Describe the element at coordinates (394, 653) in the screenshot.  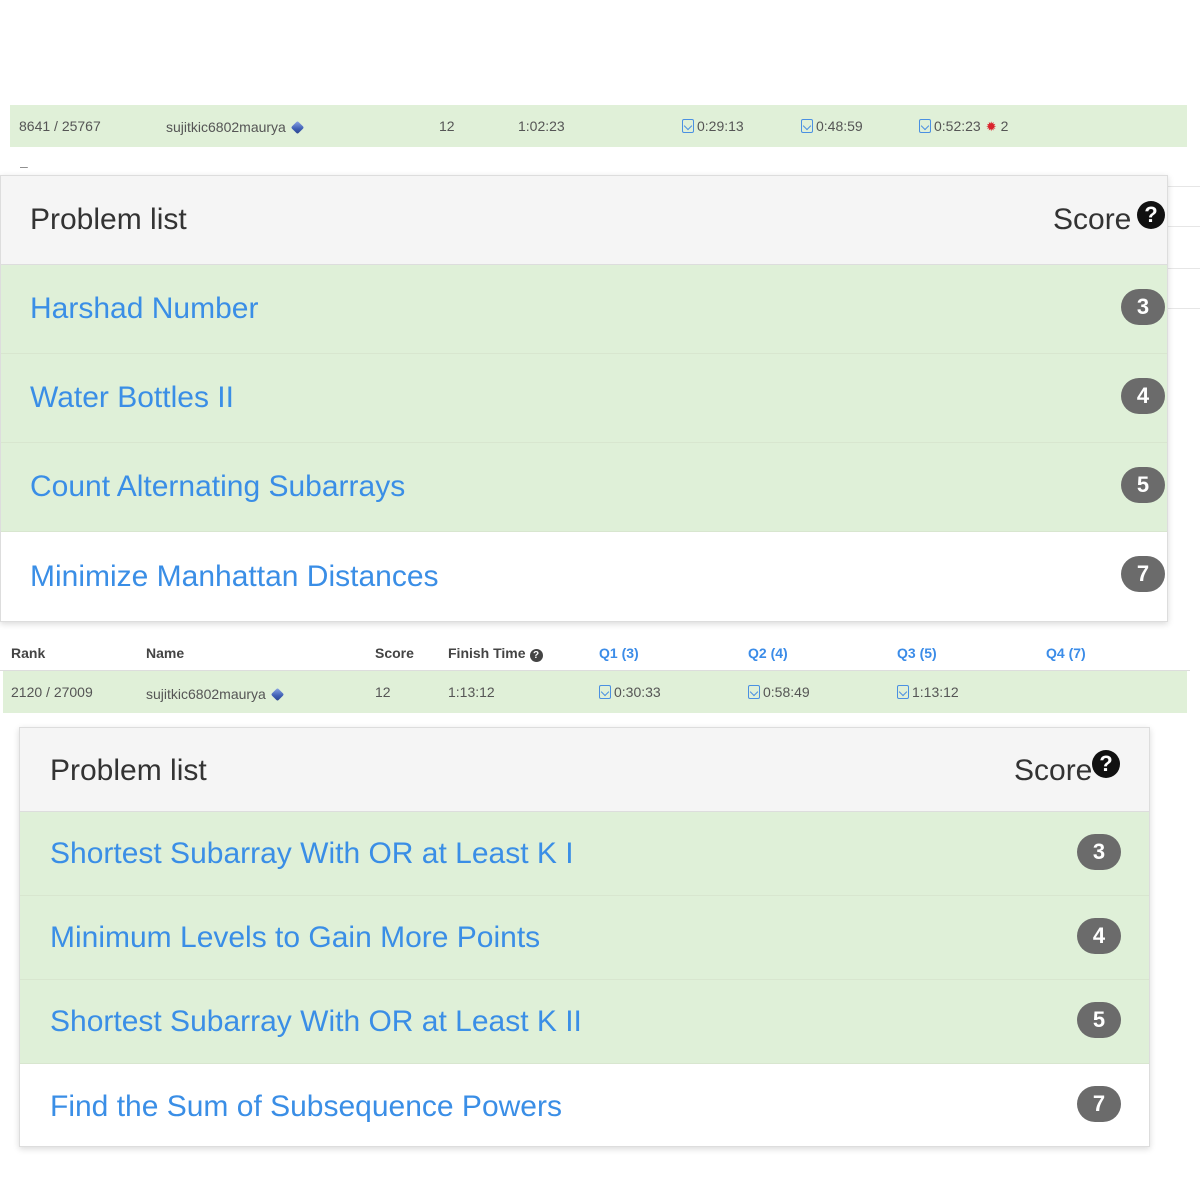
I see `score-column-header: Score` at that location.